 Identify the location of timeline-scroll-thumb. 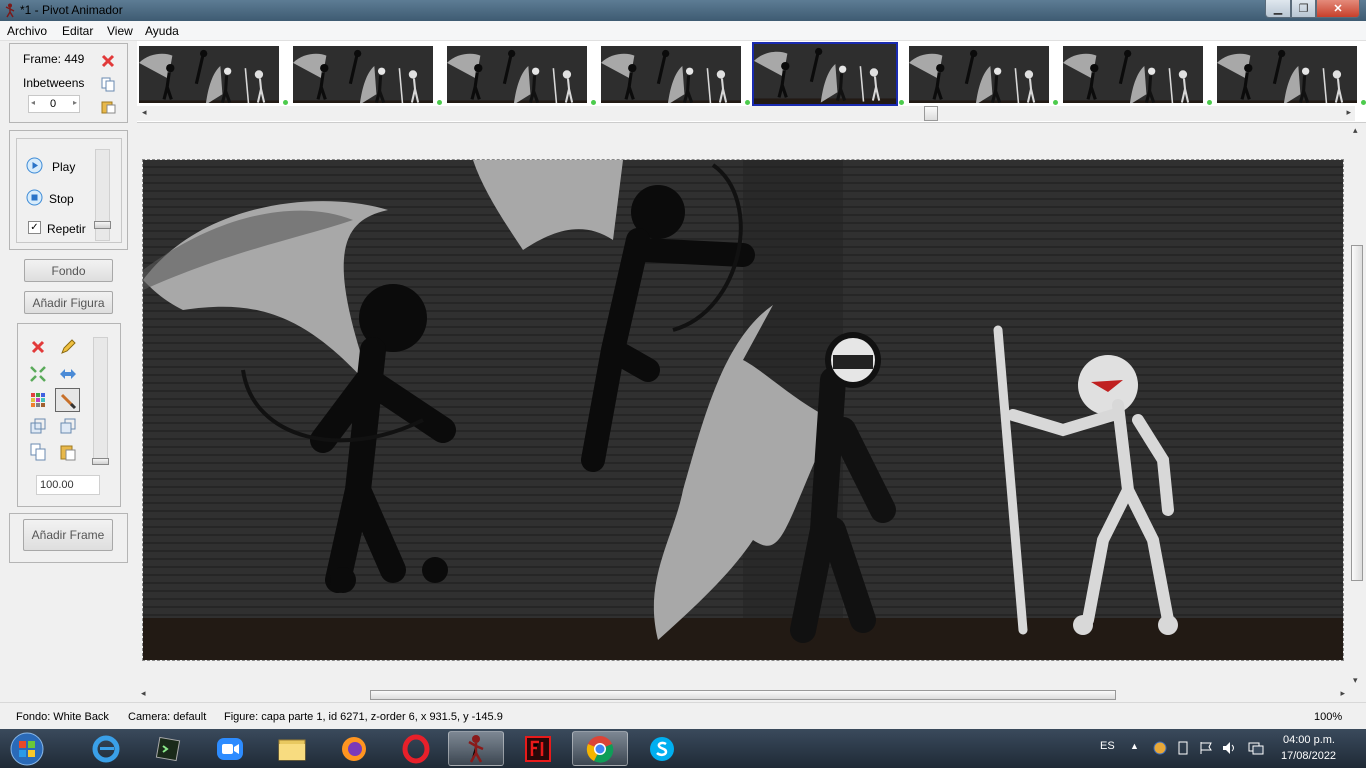
(931, 113).